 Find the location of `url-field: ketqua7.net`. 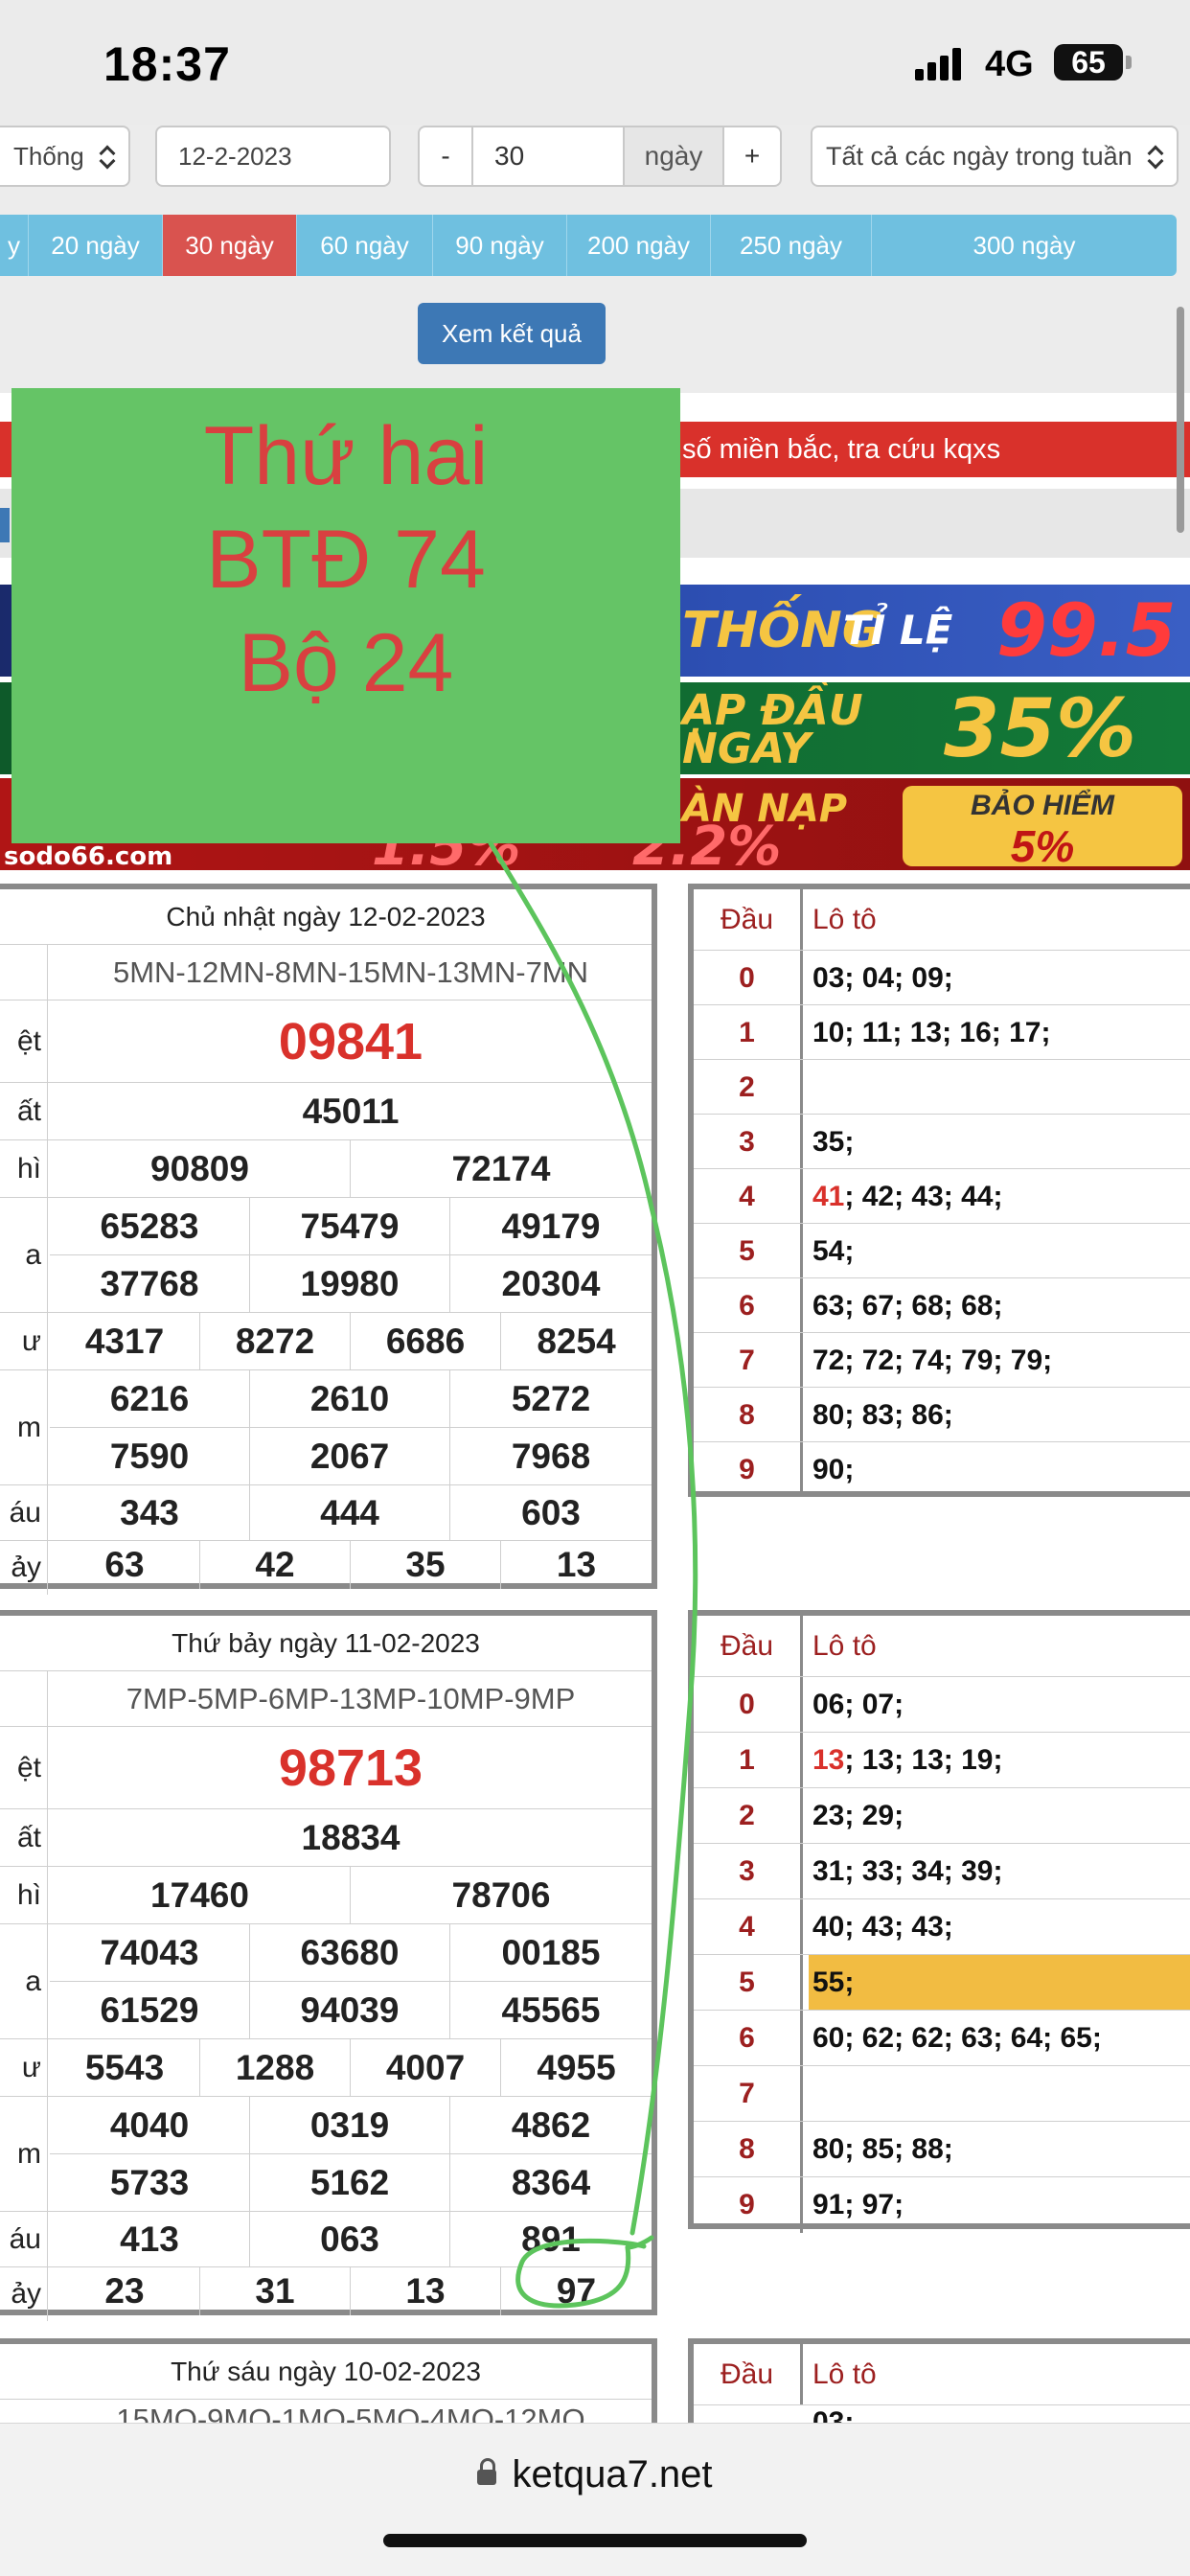

url-field: ketqua7.net is located at coordinates (595, 2474).